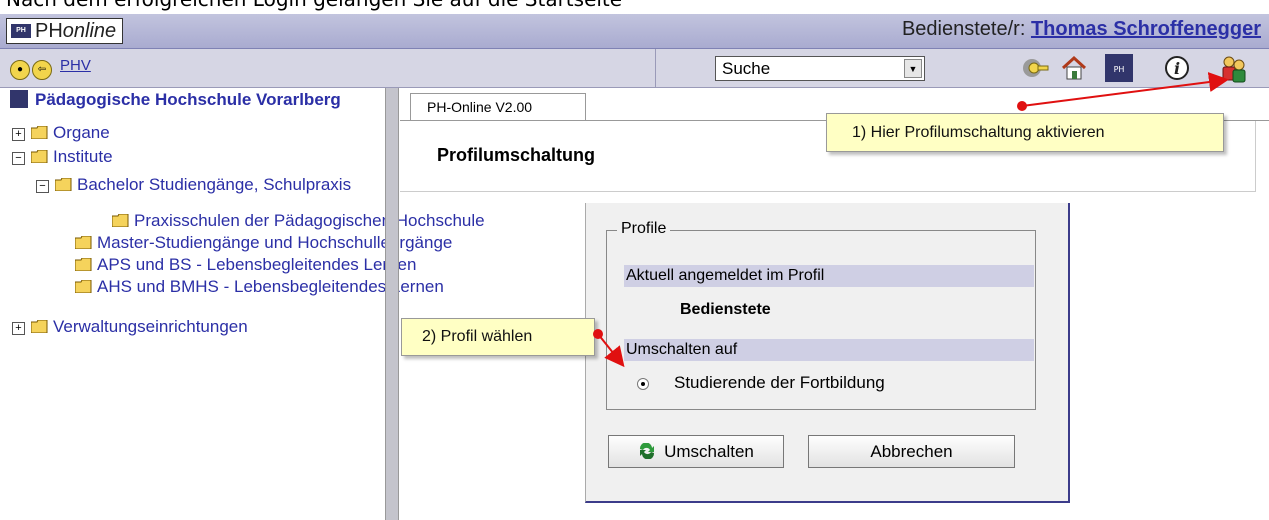 This screenshot has height=520, width=1269. What do you see at coordinates (1034, 68) in the screenshot?
I see `key-icon` at bounding box center [1034, 68].